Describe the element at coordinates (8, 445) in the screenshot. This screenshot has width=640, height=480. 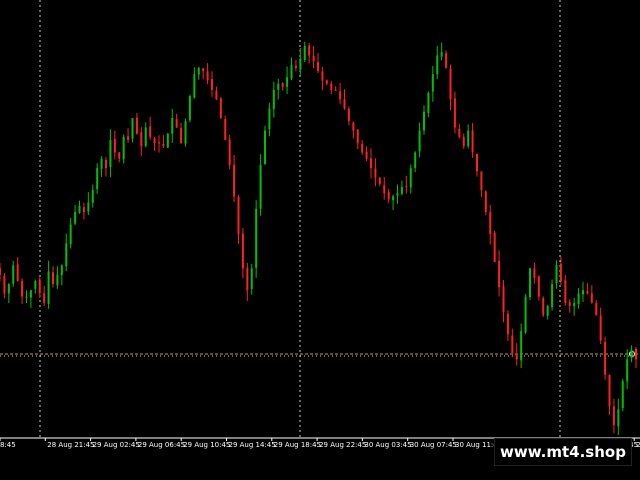
I see `x-tick-label-0: 8:45` at that location.